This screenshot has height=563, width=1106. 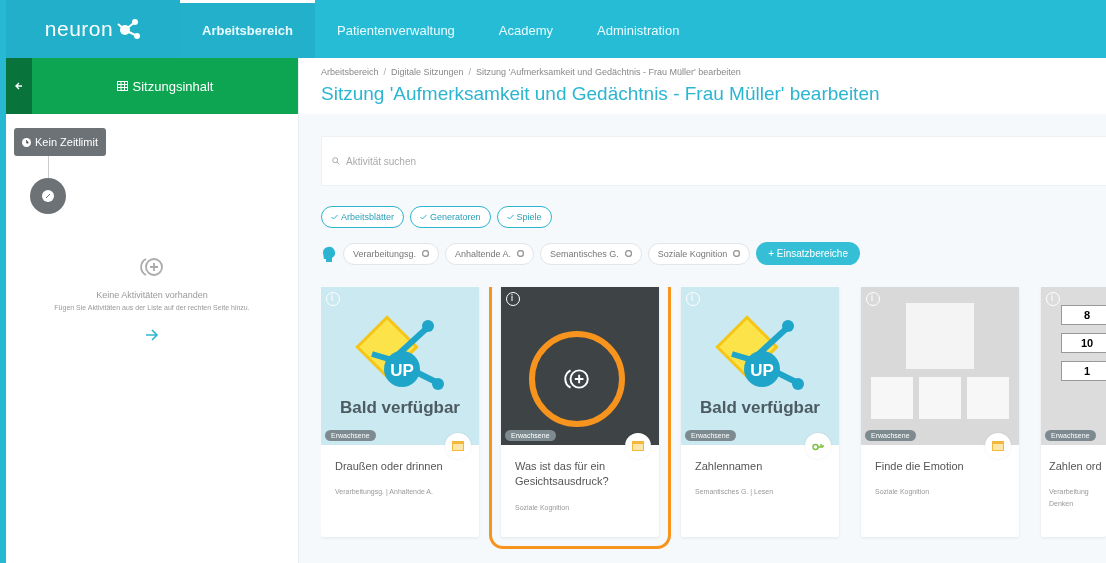 What do you see at coordinates (350, 72) in the screenshot?
I see `breadcrumb-link: Arbeitsbereich` at bounding box center [350, 72].